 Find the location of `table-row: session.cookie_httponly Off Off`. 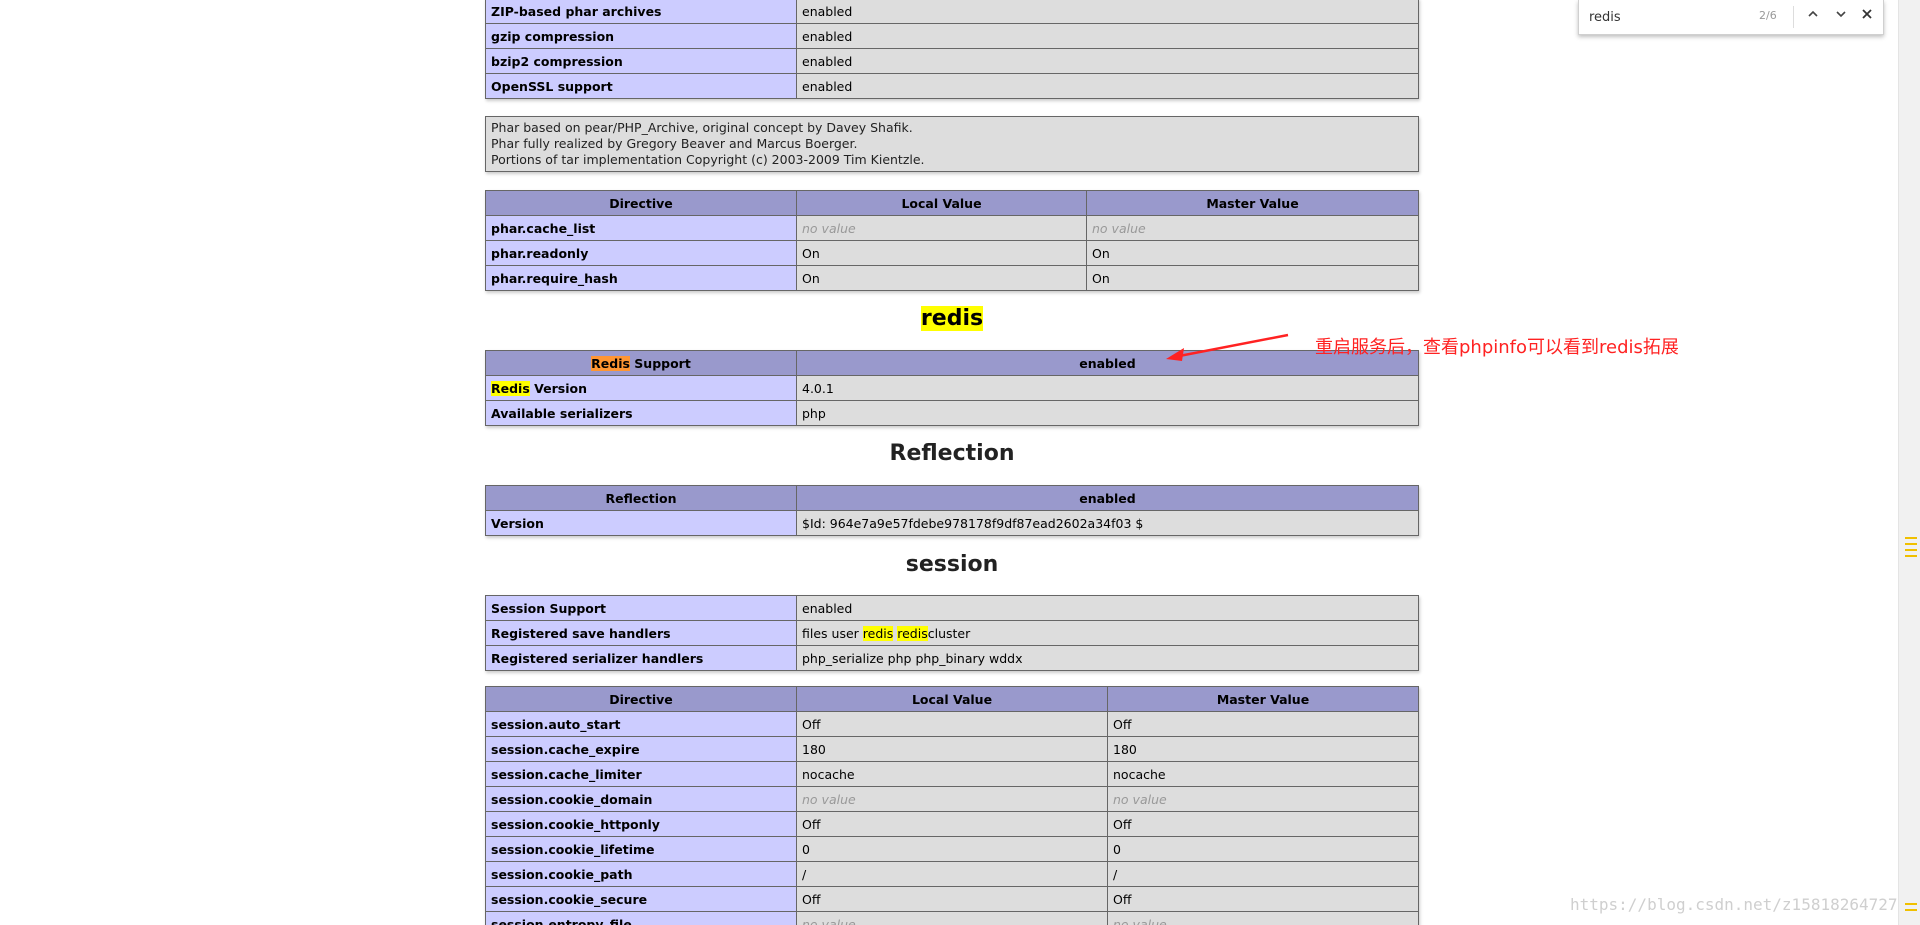

table-row: session.cookie_httponly Off Off is located at coordinates (952, 824).